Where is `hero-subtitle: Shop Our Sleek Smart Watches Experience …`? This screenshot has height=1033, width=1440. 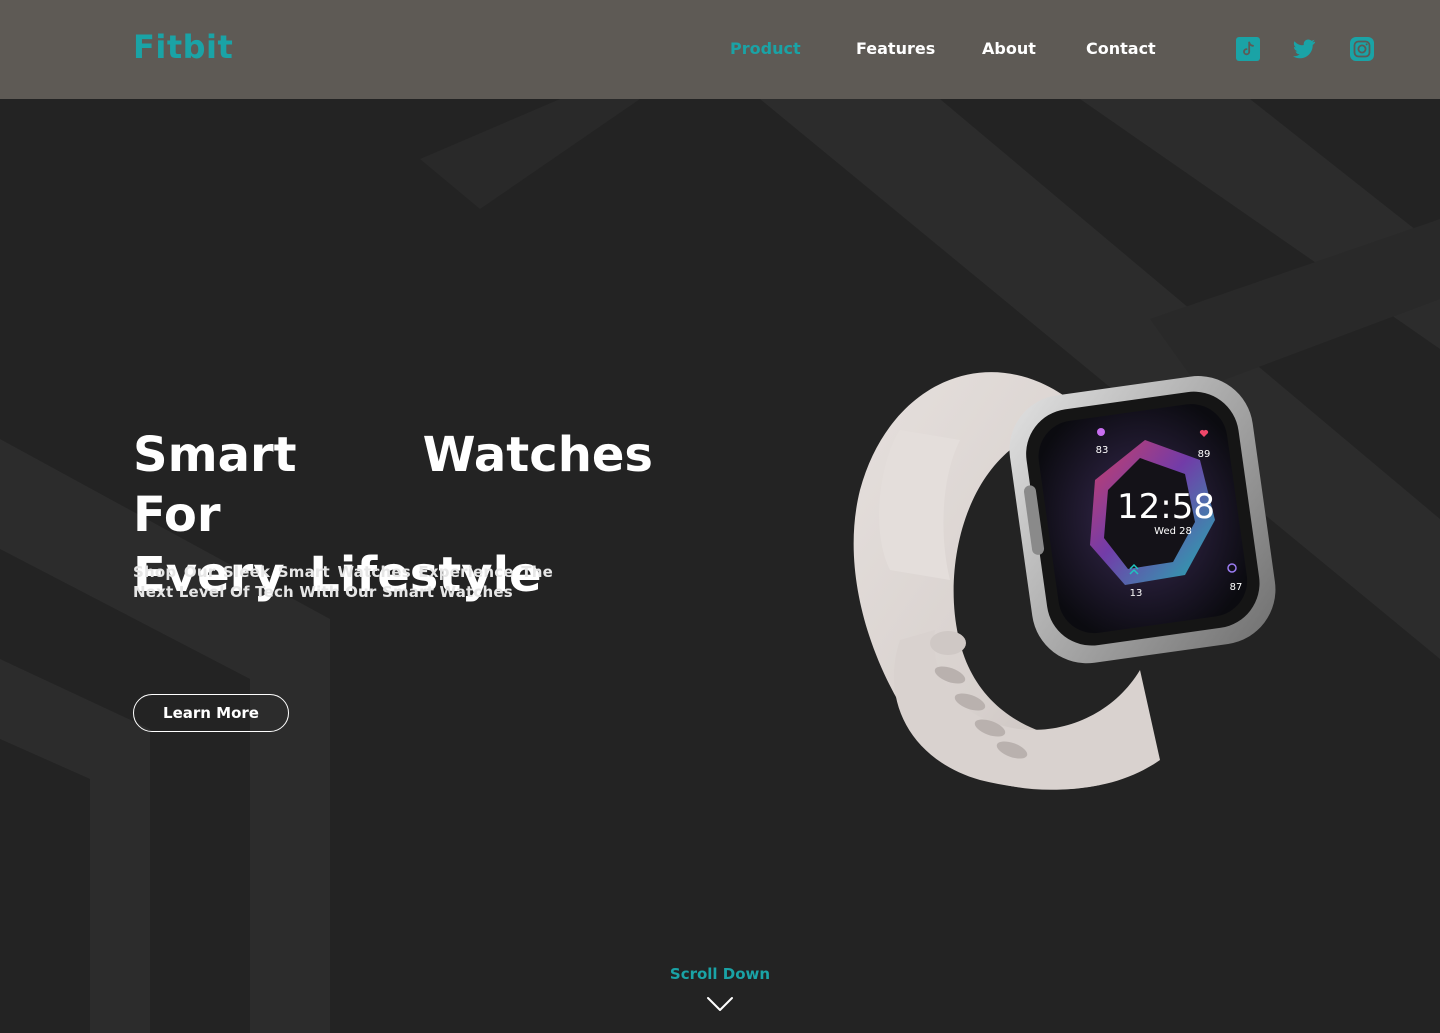
hero-subtitle: Shop Our Sleek Smart Watches Experience … is located at coordinates (343, 582).